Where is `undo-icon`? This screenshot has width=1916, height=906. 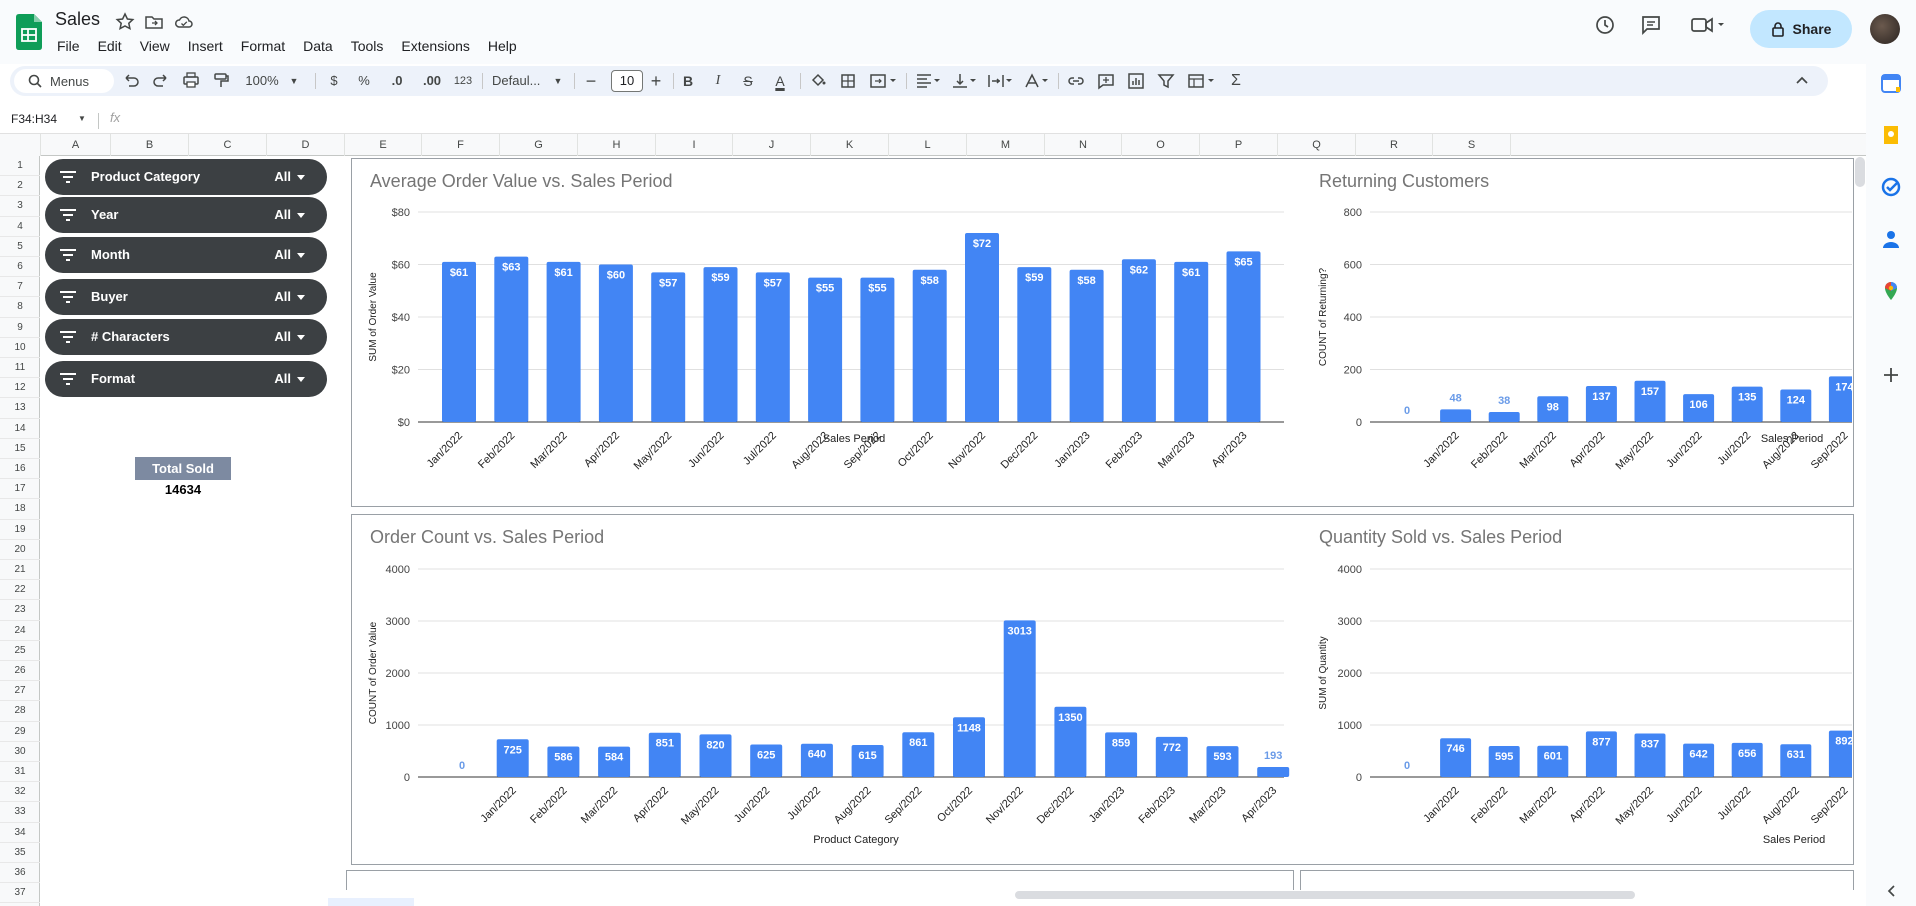 undo-icon is located at coordinates (131, 81).